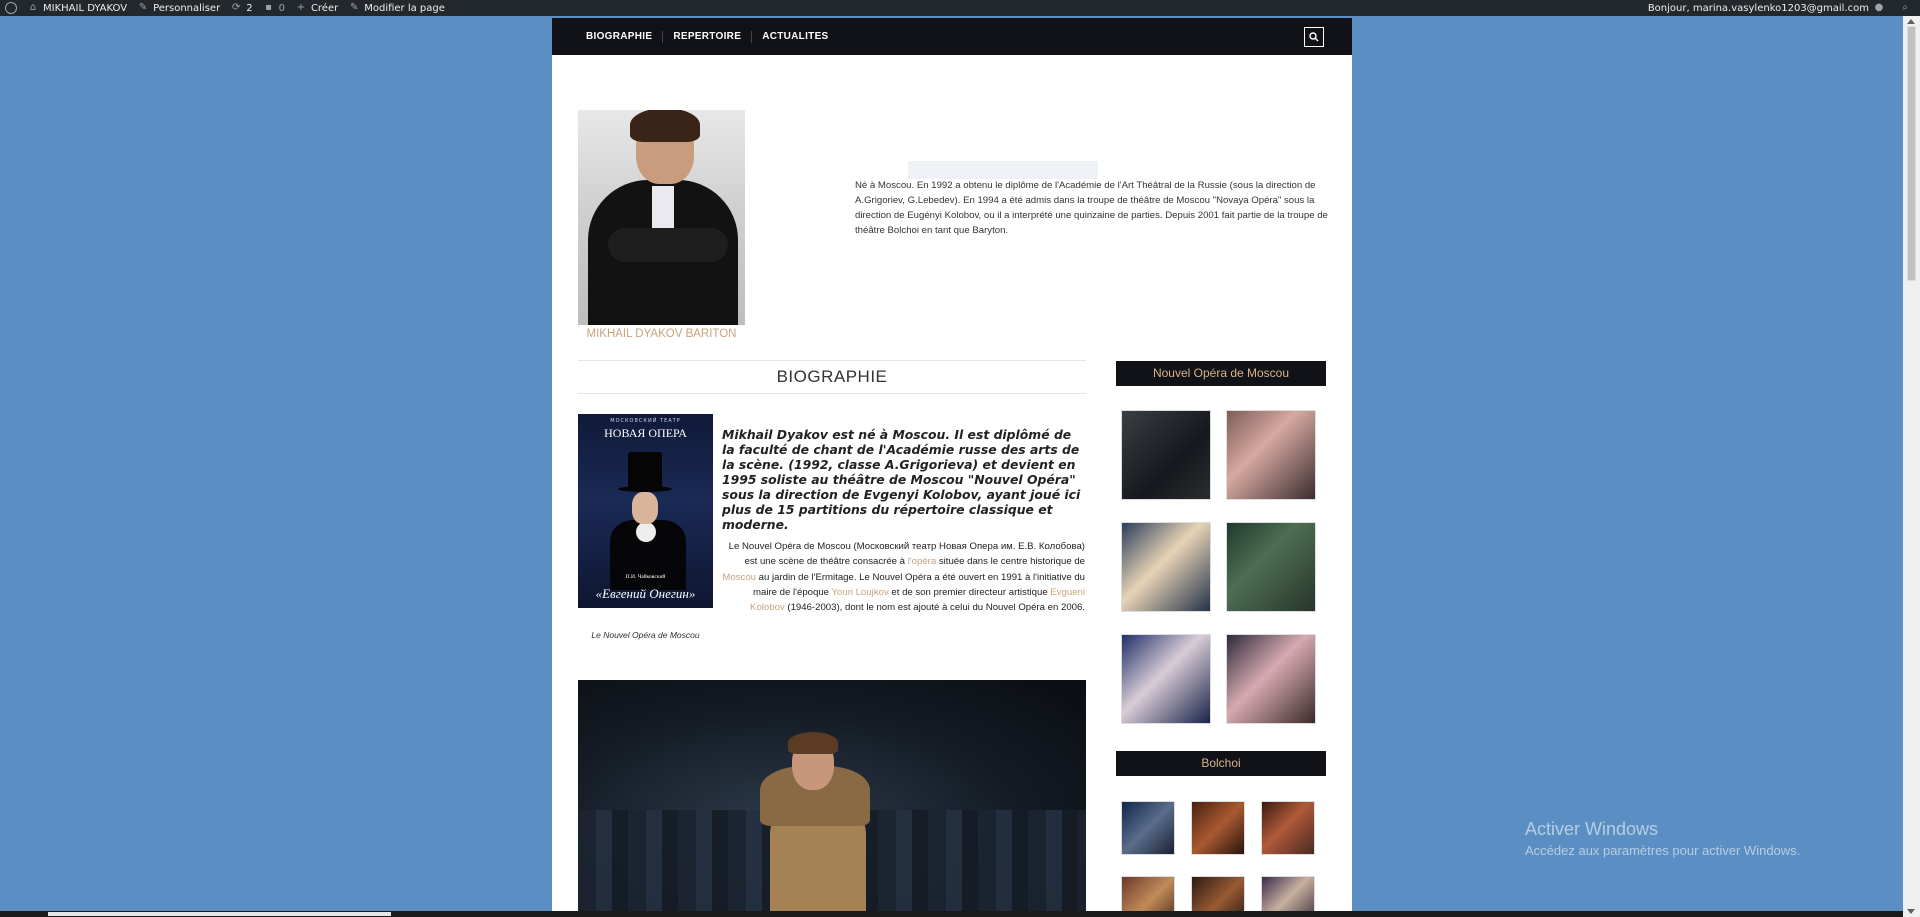 Image resolution: width=1920 pixels, height=917 pixels. I want to click on link-loujkov: Youri Loujkov, so click(860, 592).